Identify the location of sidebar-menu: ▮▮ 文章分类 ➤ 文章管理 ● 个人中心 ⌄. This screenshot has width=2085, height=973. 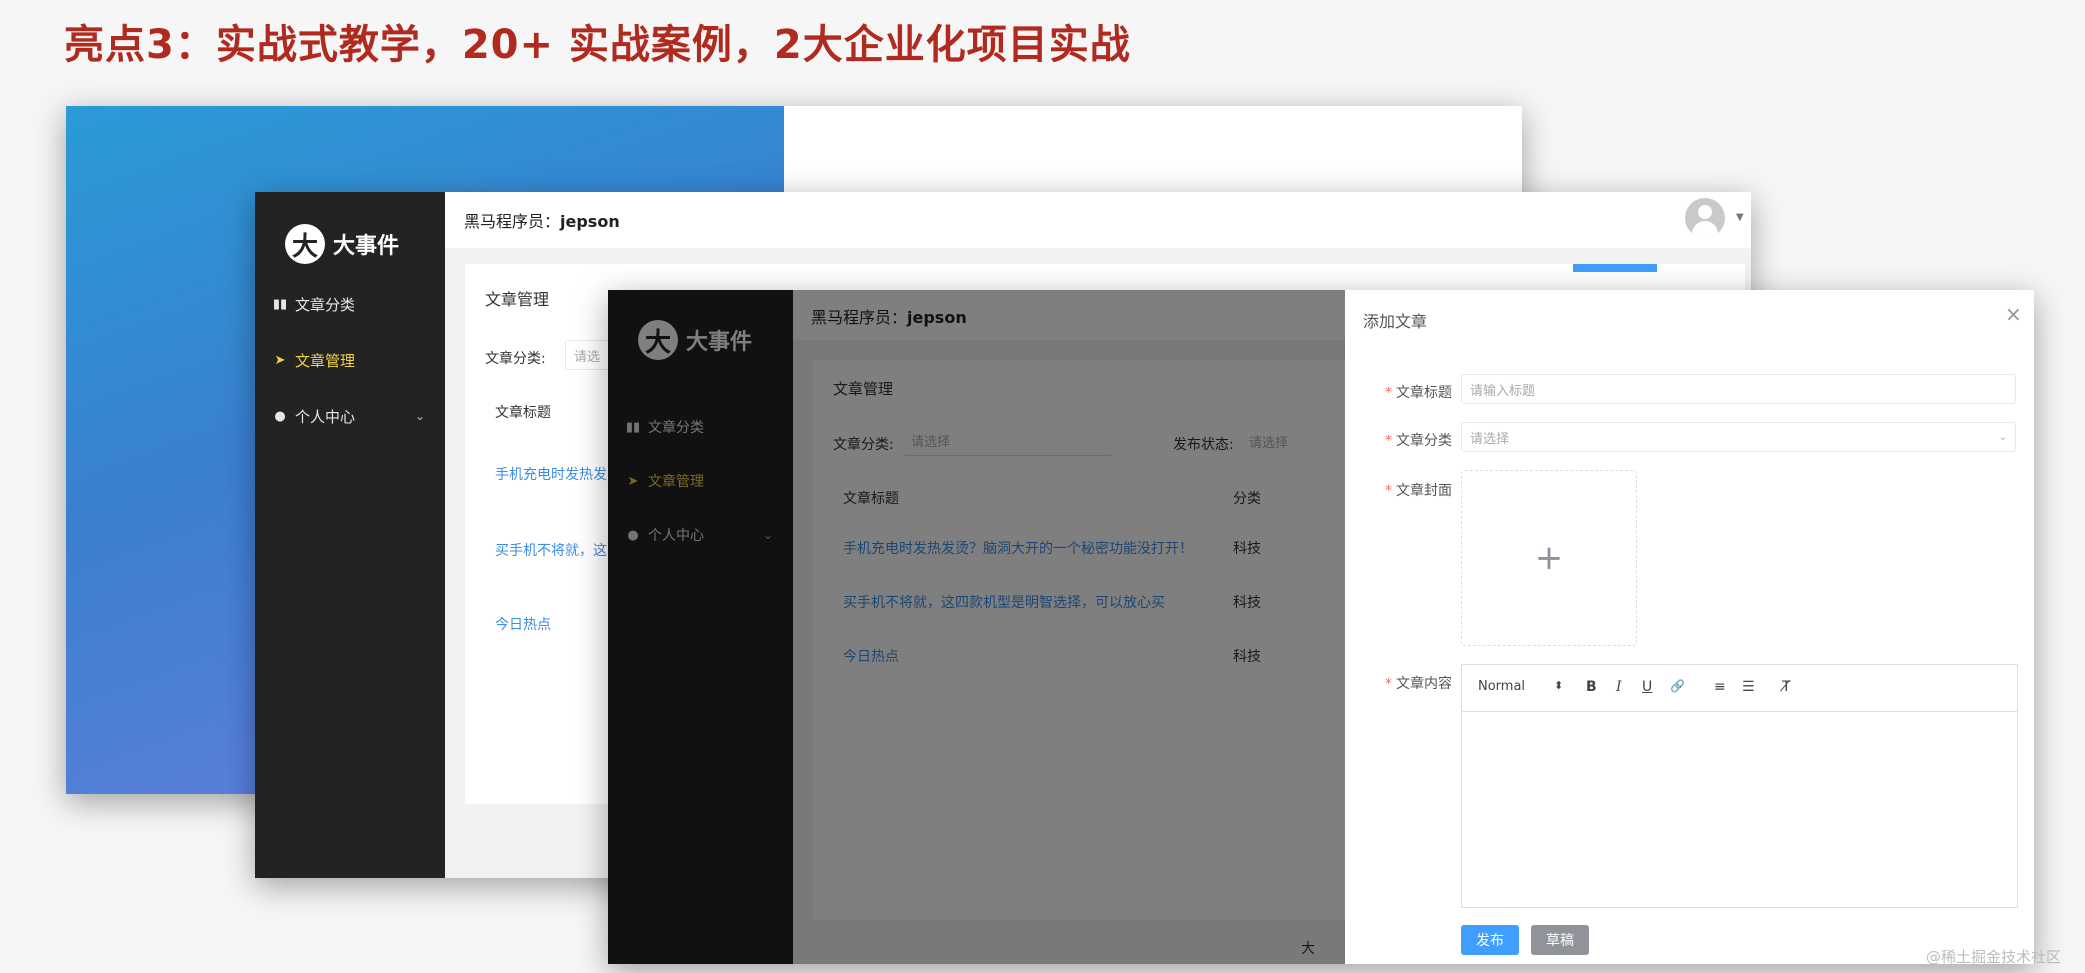
(350, 360).